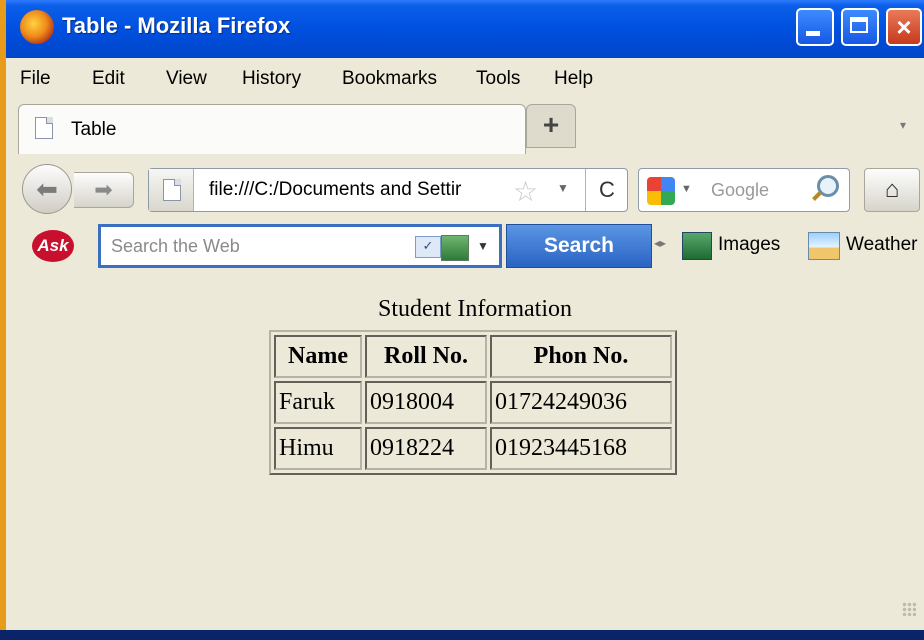  I want to click on home-icon: ⌂, so click(892, 189).